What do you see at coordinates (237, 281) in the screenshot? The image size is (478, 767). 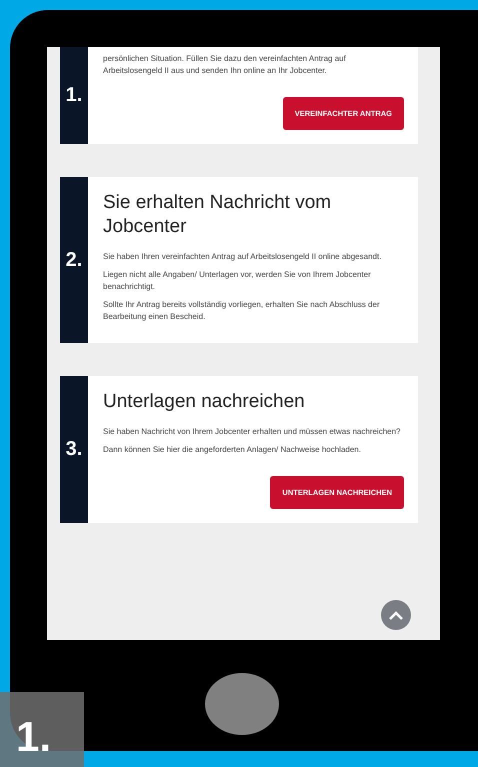 I see `step-text: Liegen nicht alle Angaben/ Unterlagen vor, werden Sie von Ihrem Jobcenter benachrichtigt.` at bounding box center [237, 281].